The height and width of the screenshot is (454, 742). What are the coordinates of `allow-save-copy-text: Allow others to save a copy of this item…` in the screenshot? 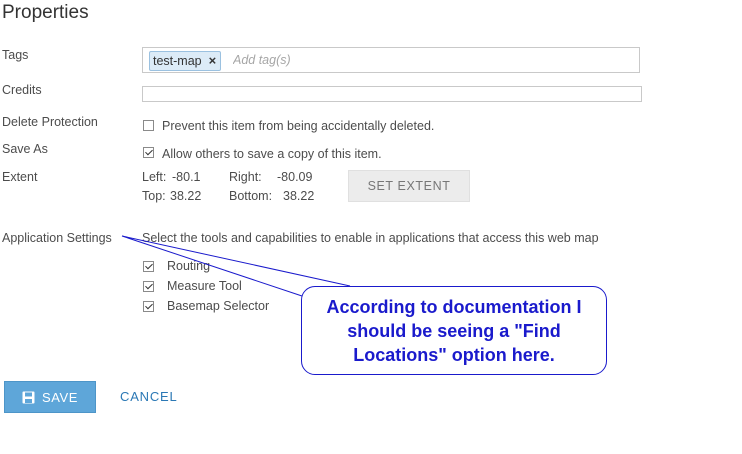 It's located at (272, 154).